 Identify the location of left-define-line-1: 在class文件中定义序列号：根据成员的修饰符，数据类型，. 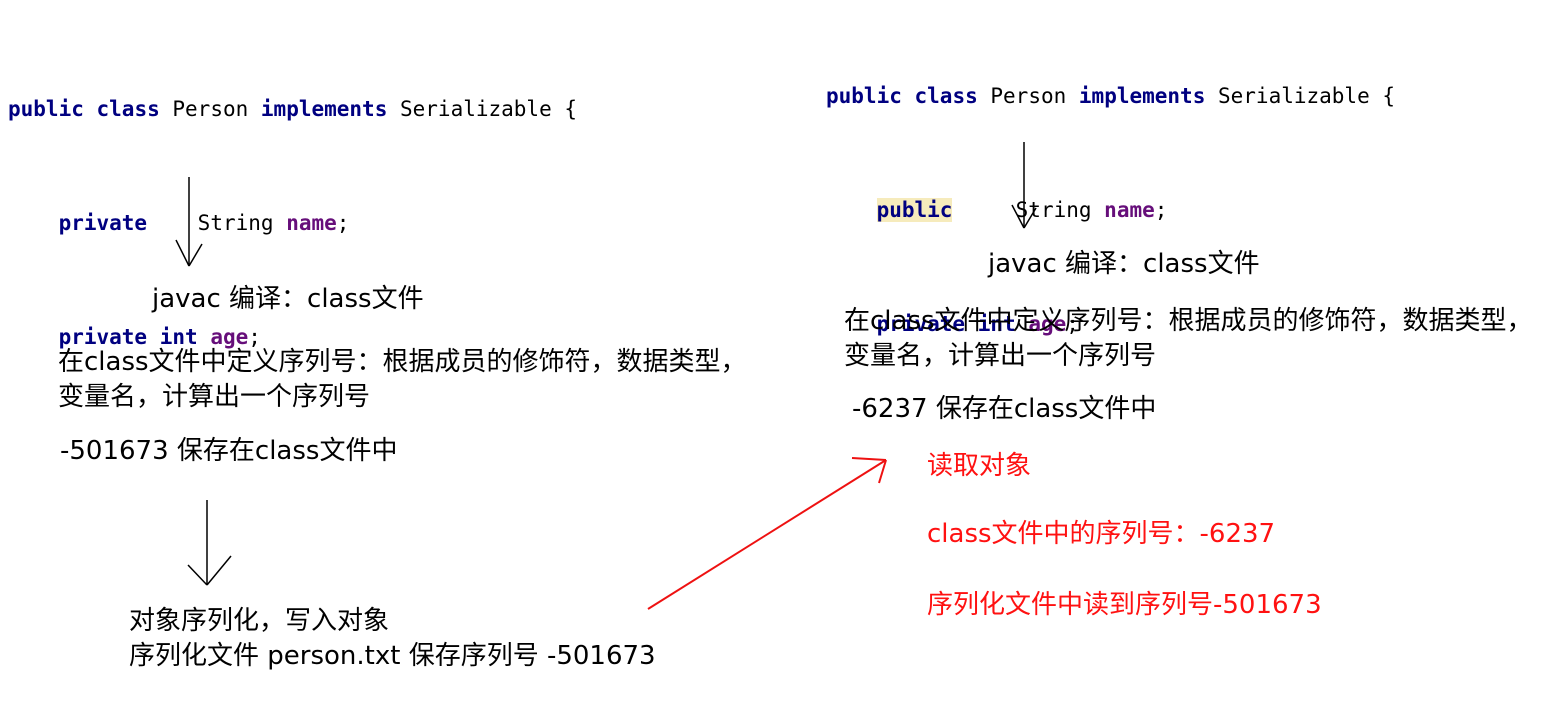
(402, 362).